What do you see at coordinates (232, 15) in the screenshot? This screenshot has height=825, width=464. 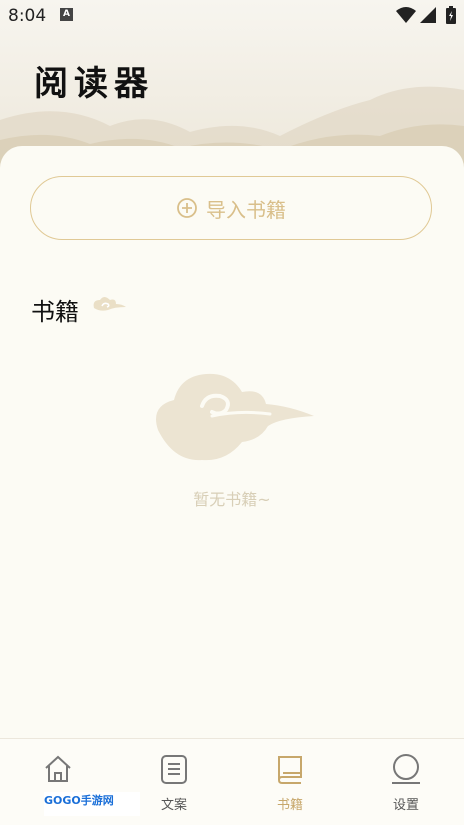 I see `status-bar: 8:04 A` at bounding box center [232, 15].